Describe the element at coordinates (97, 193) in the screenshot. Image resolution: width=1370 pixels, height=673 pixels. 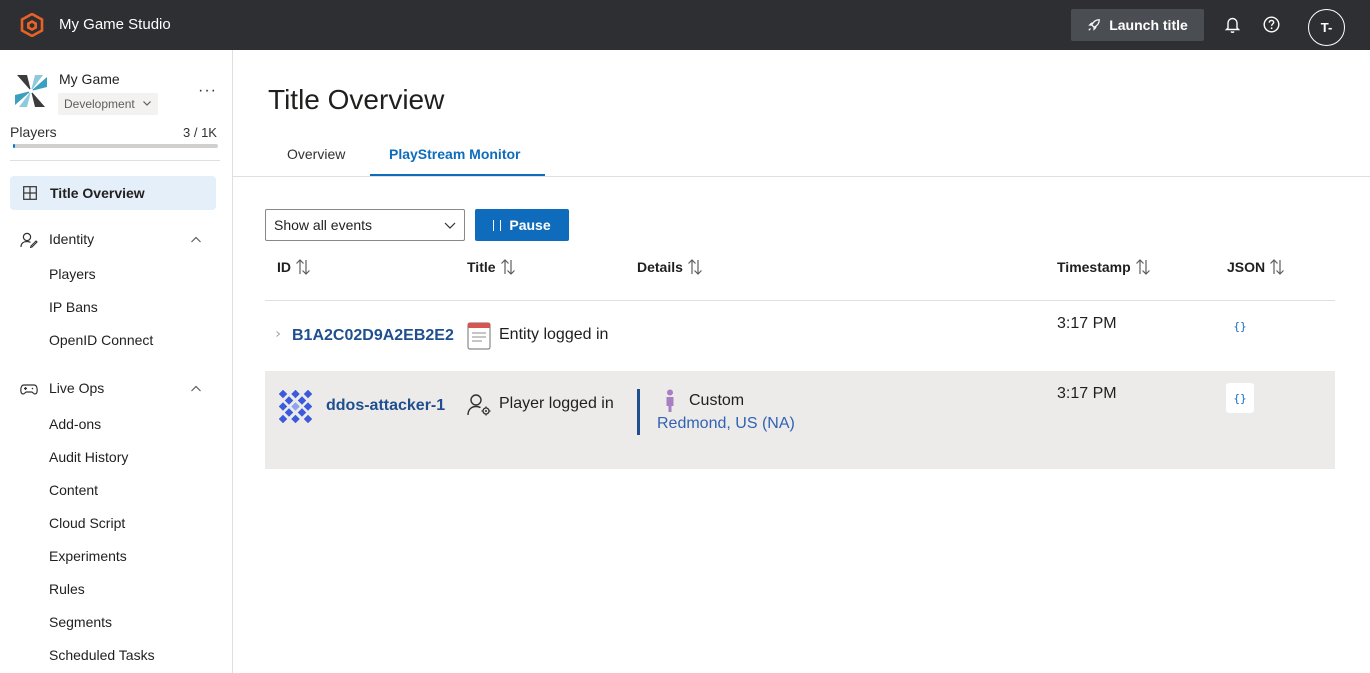
I see `sidebar-item-label: Title Overview` at that location.